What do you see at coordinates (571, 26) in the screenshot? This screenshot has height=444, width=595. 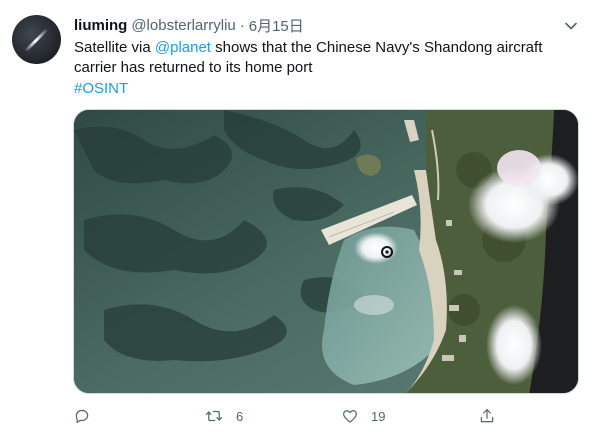 I see `more-chevron-icon` at bounding box center [571, 26].